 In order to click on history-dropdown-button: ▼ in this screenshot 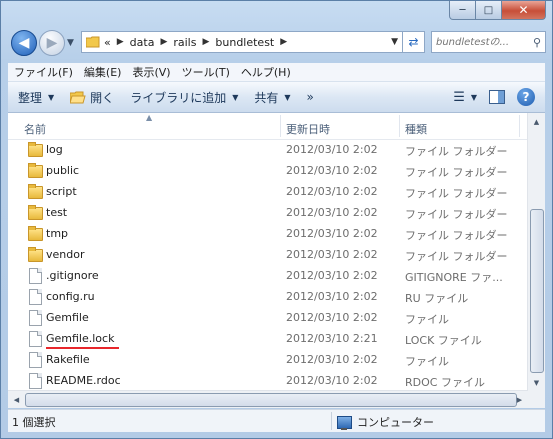, I will do `click(70, 43)`.